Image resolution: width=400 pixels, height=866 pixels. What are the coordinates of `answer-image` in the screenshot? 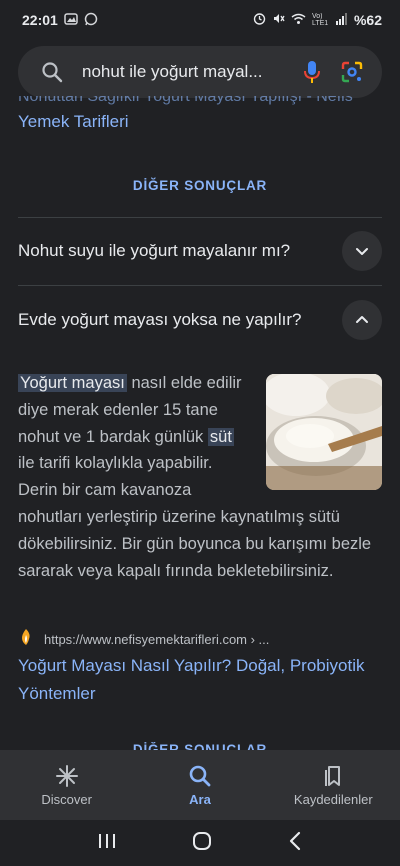 It's located at (324, 432).